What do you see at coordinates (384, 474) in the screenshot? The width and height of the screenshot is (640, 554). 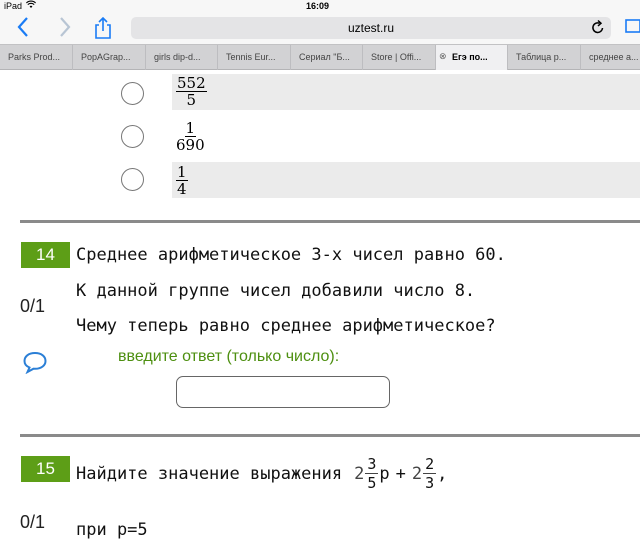 I see `expression-variable: p` at bounding box center [384, 474].